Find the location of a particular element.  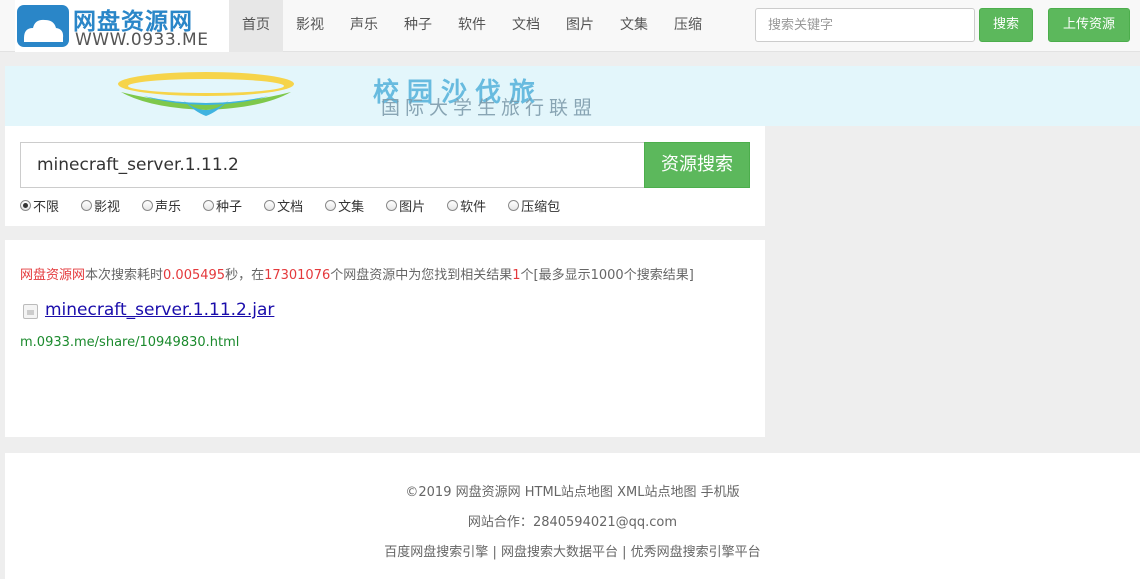

type-option-movies: 影视 is located at coordinates (100, 205).